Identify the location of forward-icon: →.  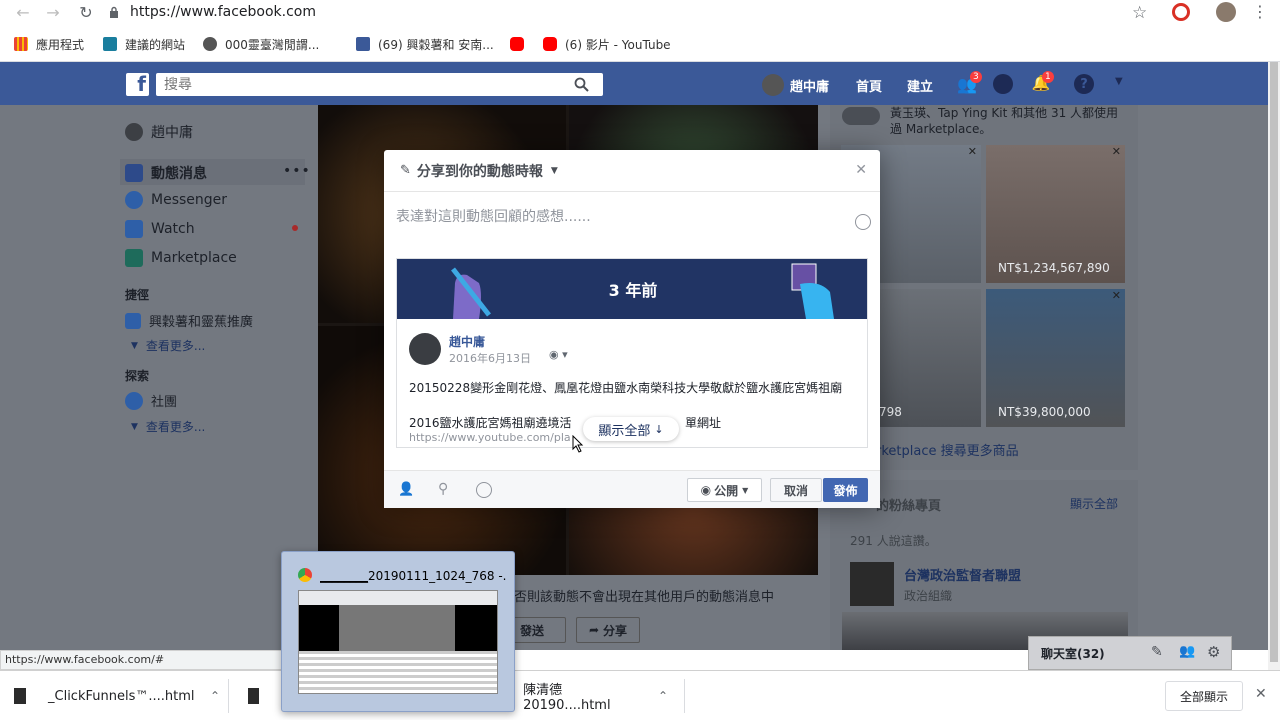
(53, 12).